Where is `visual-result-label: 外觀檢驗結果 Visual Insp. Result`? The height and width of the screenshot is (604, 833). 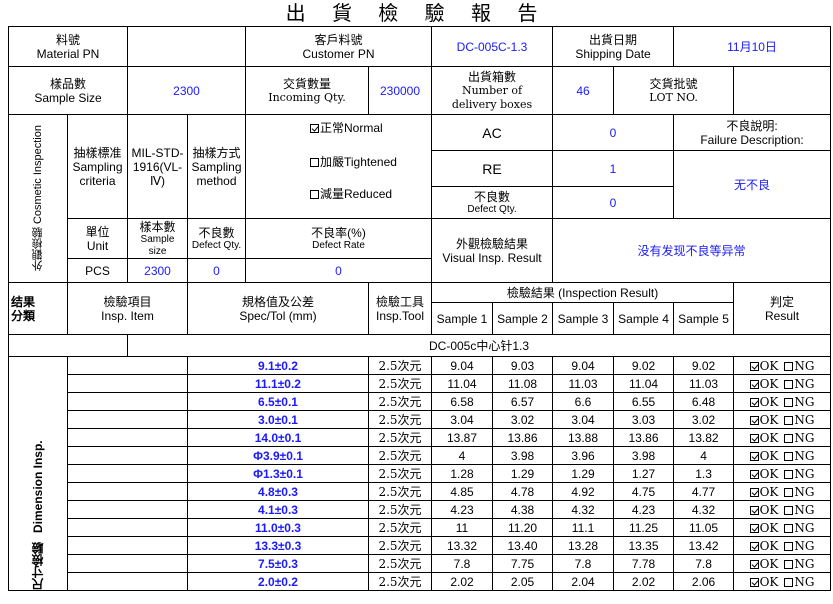
visual-result-label: 外觀檢驗結果 Visual Insp. Result is located at coordinates (492, 250).